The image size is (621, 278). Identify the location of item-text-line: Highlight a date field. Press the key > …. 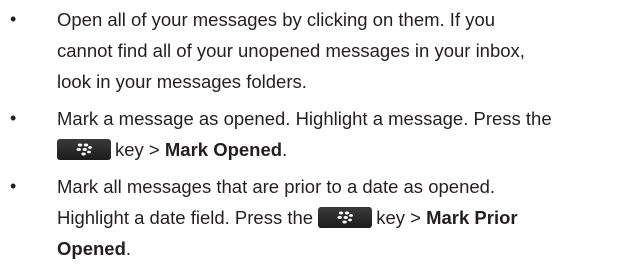
(287, 217).